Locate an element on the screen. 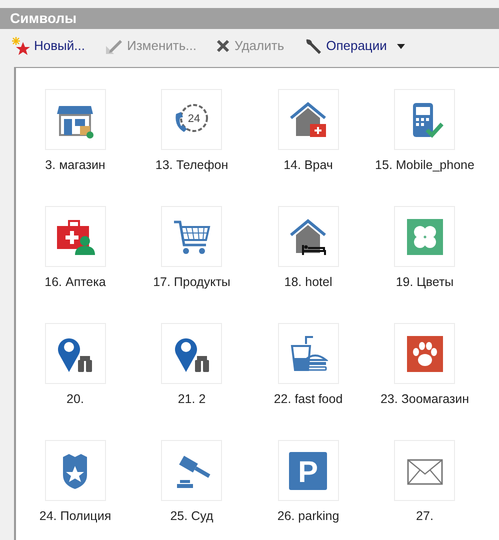  symbol-tile: P is located at coordinates (308, 470).